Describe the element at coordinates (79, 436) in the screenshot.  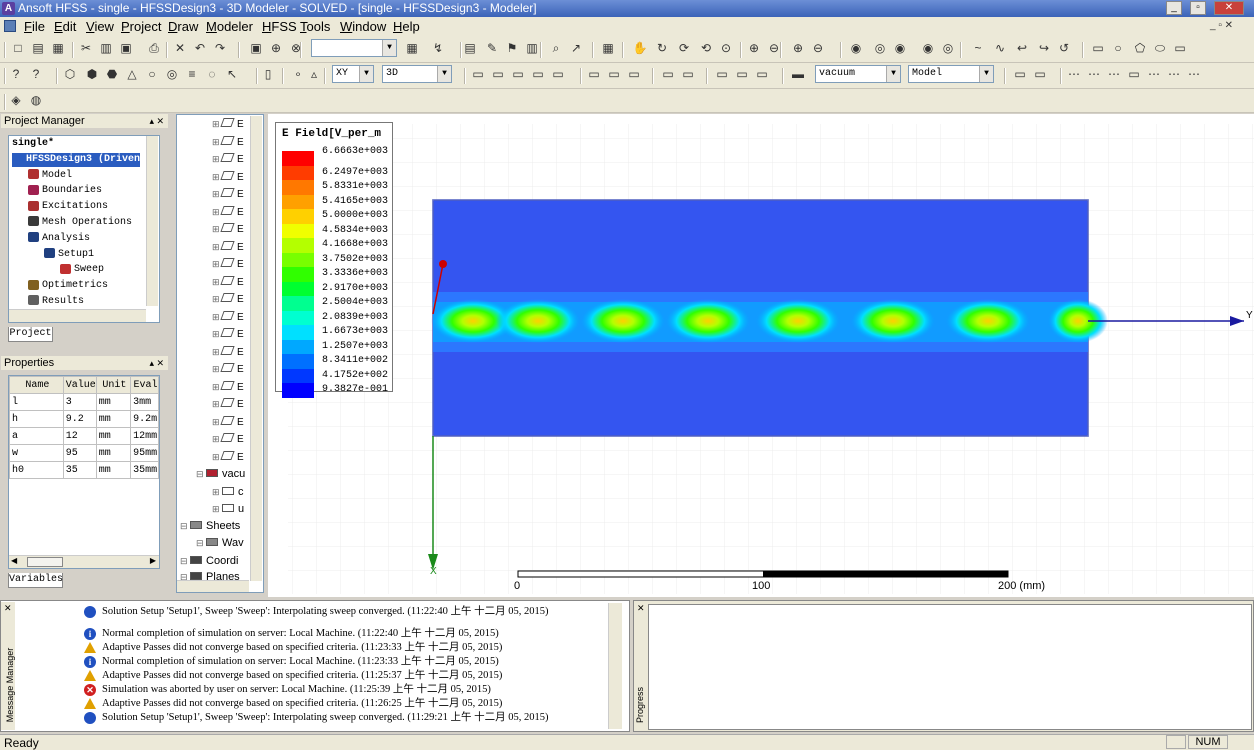
I see `properties-cell: 12` at that location.